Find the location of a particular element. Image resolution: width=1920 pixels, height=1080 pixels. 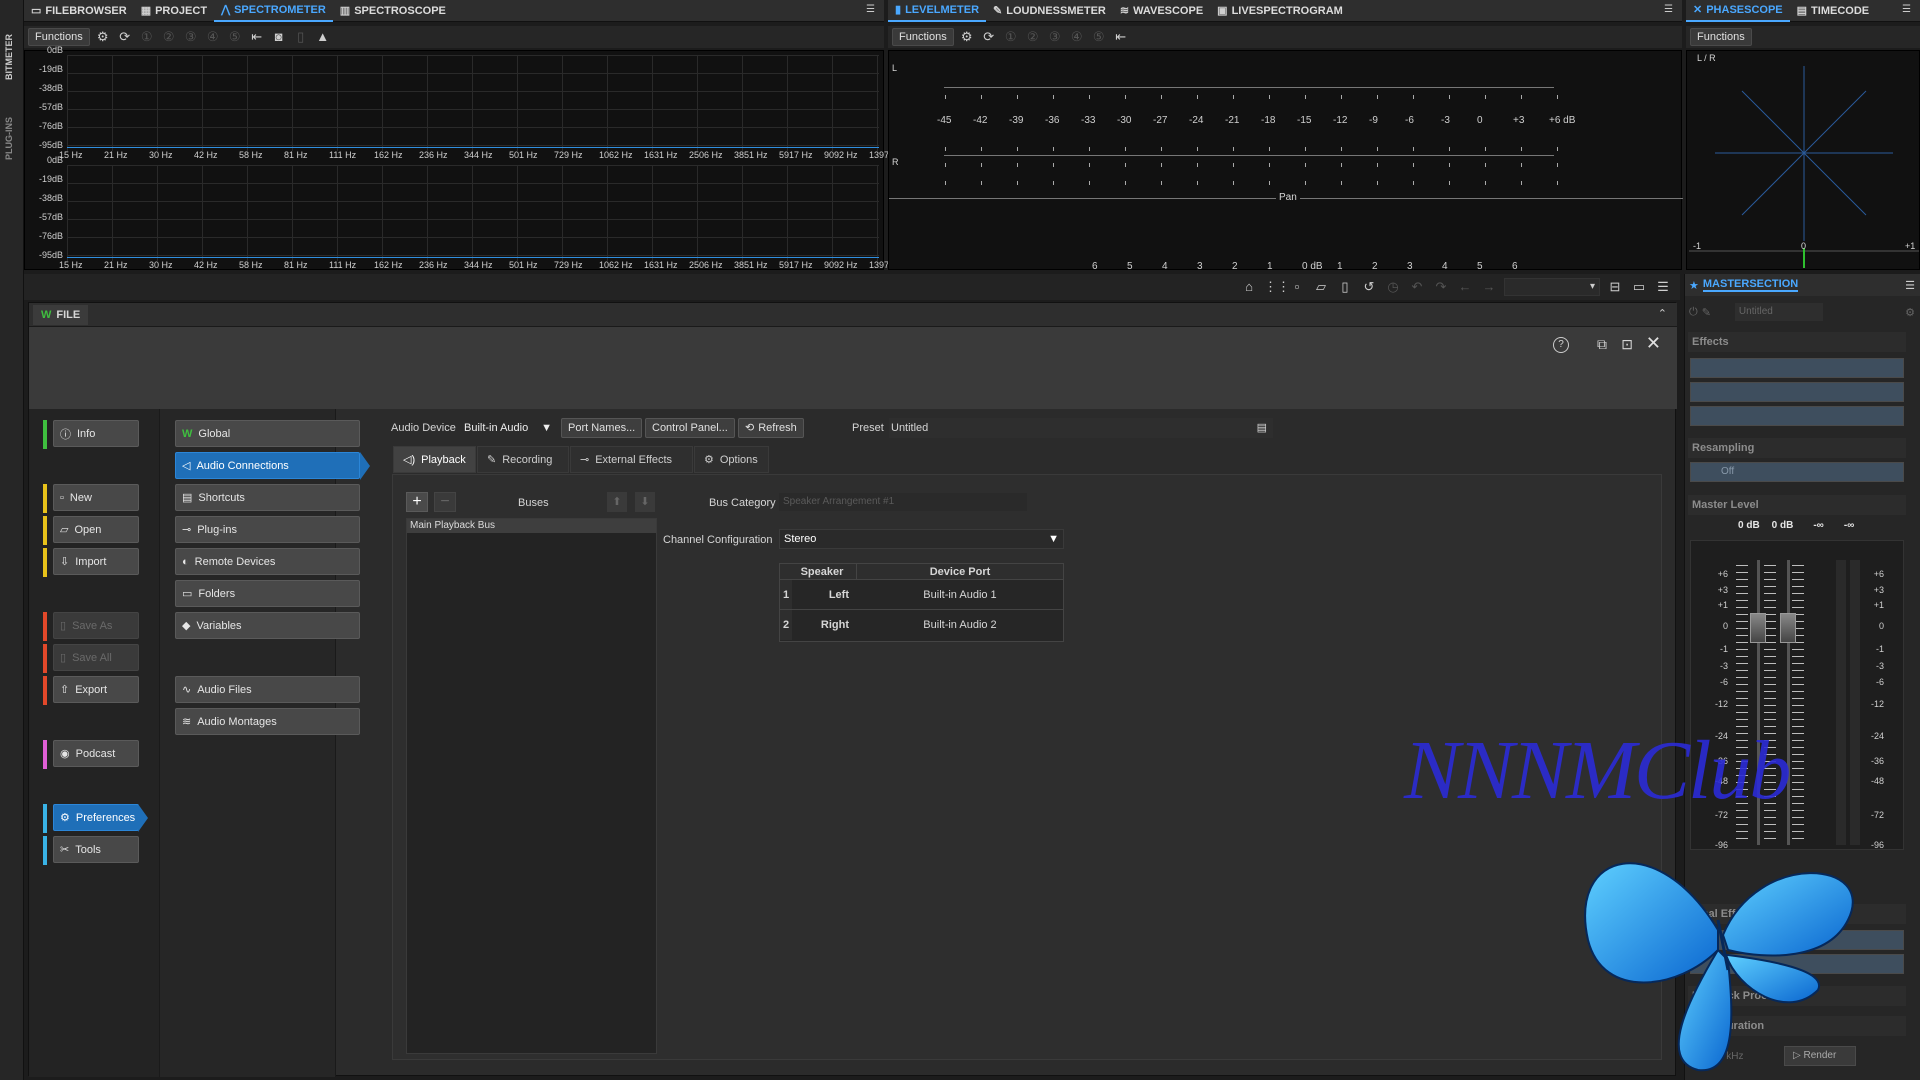

file-tab: W FILE is located at coordinates (61, 315).